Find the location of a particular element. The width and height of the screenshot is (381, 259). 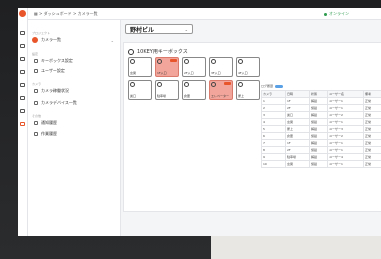

panel-title: 10KEY用キーボックス is located at coordinates (158, 51).